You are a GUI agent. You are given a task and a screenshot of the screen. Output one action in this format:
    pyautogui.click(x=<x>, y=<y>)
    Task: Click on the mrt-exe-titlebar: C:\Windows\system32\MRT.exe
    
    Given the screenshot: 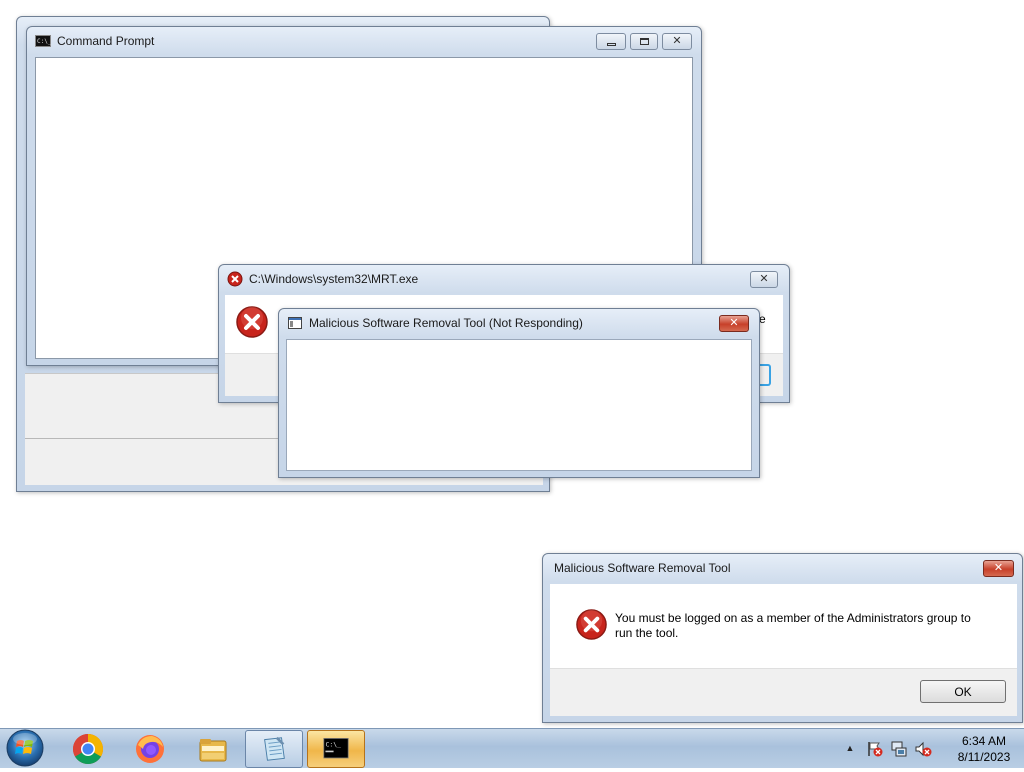 What is the action you would take?
    pyautogui.click(x=504, y=279)
    